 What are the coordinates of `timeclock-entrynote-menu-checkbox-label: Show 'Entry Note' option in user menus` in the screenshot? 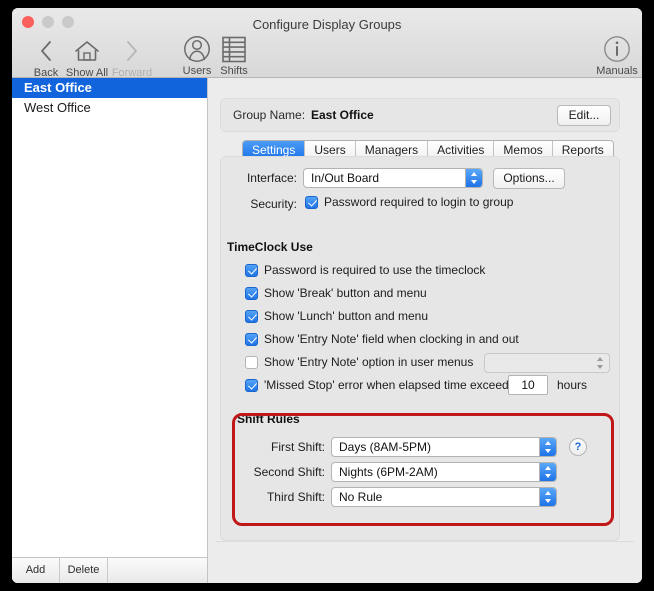 It's located at (369, 362).